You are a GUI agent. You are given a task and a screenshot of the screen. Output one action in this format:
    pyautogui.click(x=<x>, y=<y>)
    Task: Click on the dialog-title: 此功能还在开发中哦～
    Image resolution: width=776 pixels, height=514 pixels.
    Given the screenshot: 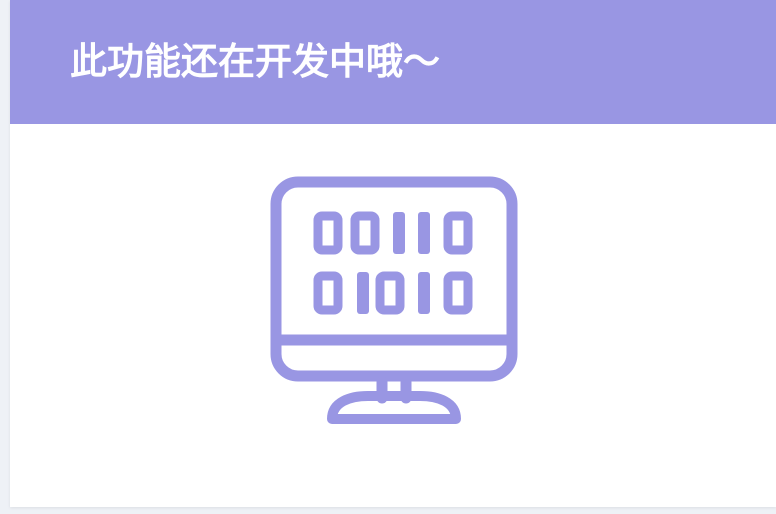 What is the action you would take?
    pyautogui.click(x=255, y=61)
    